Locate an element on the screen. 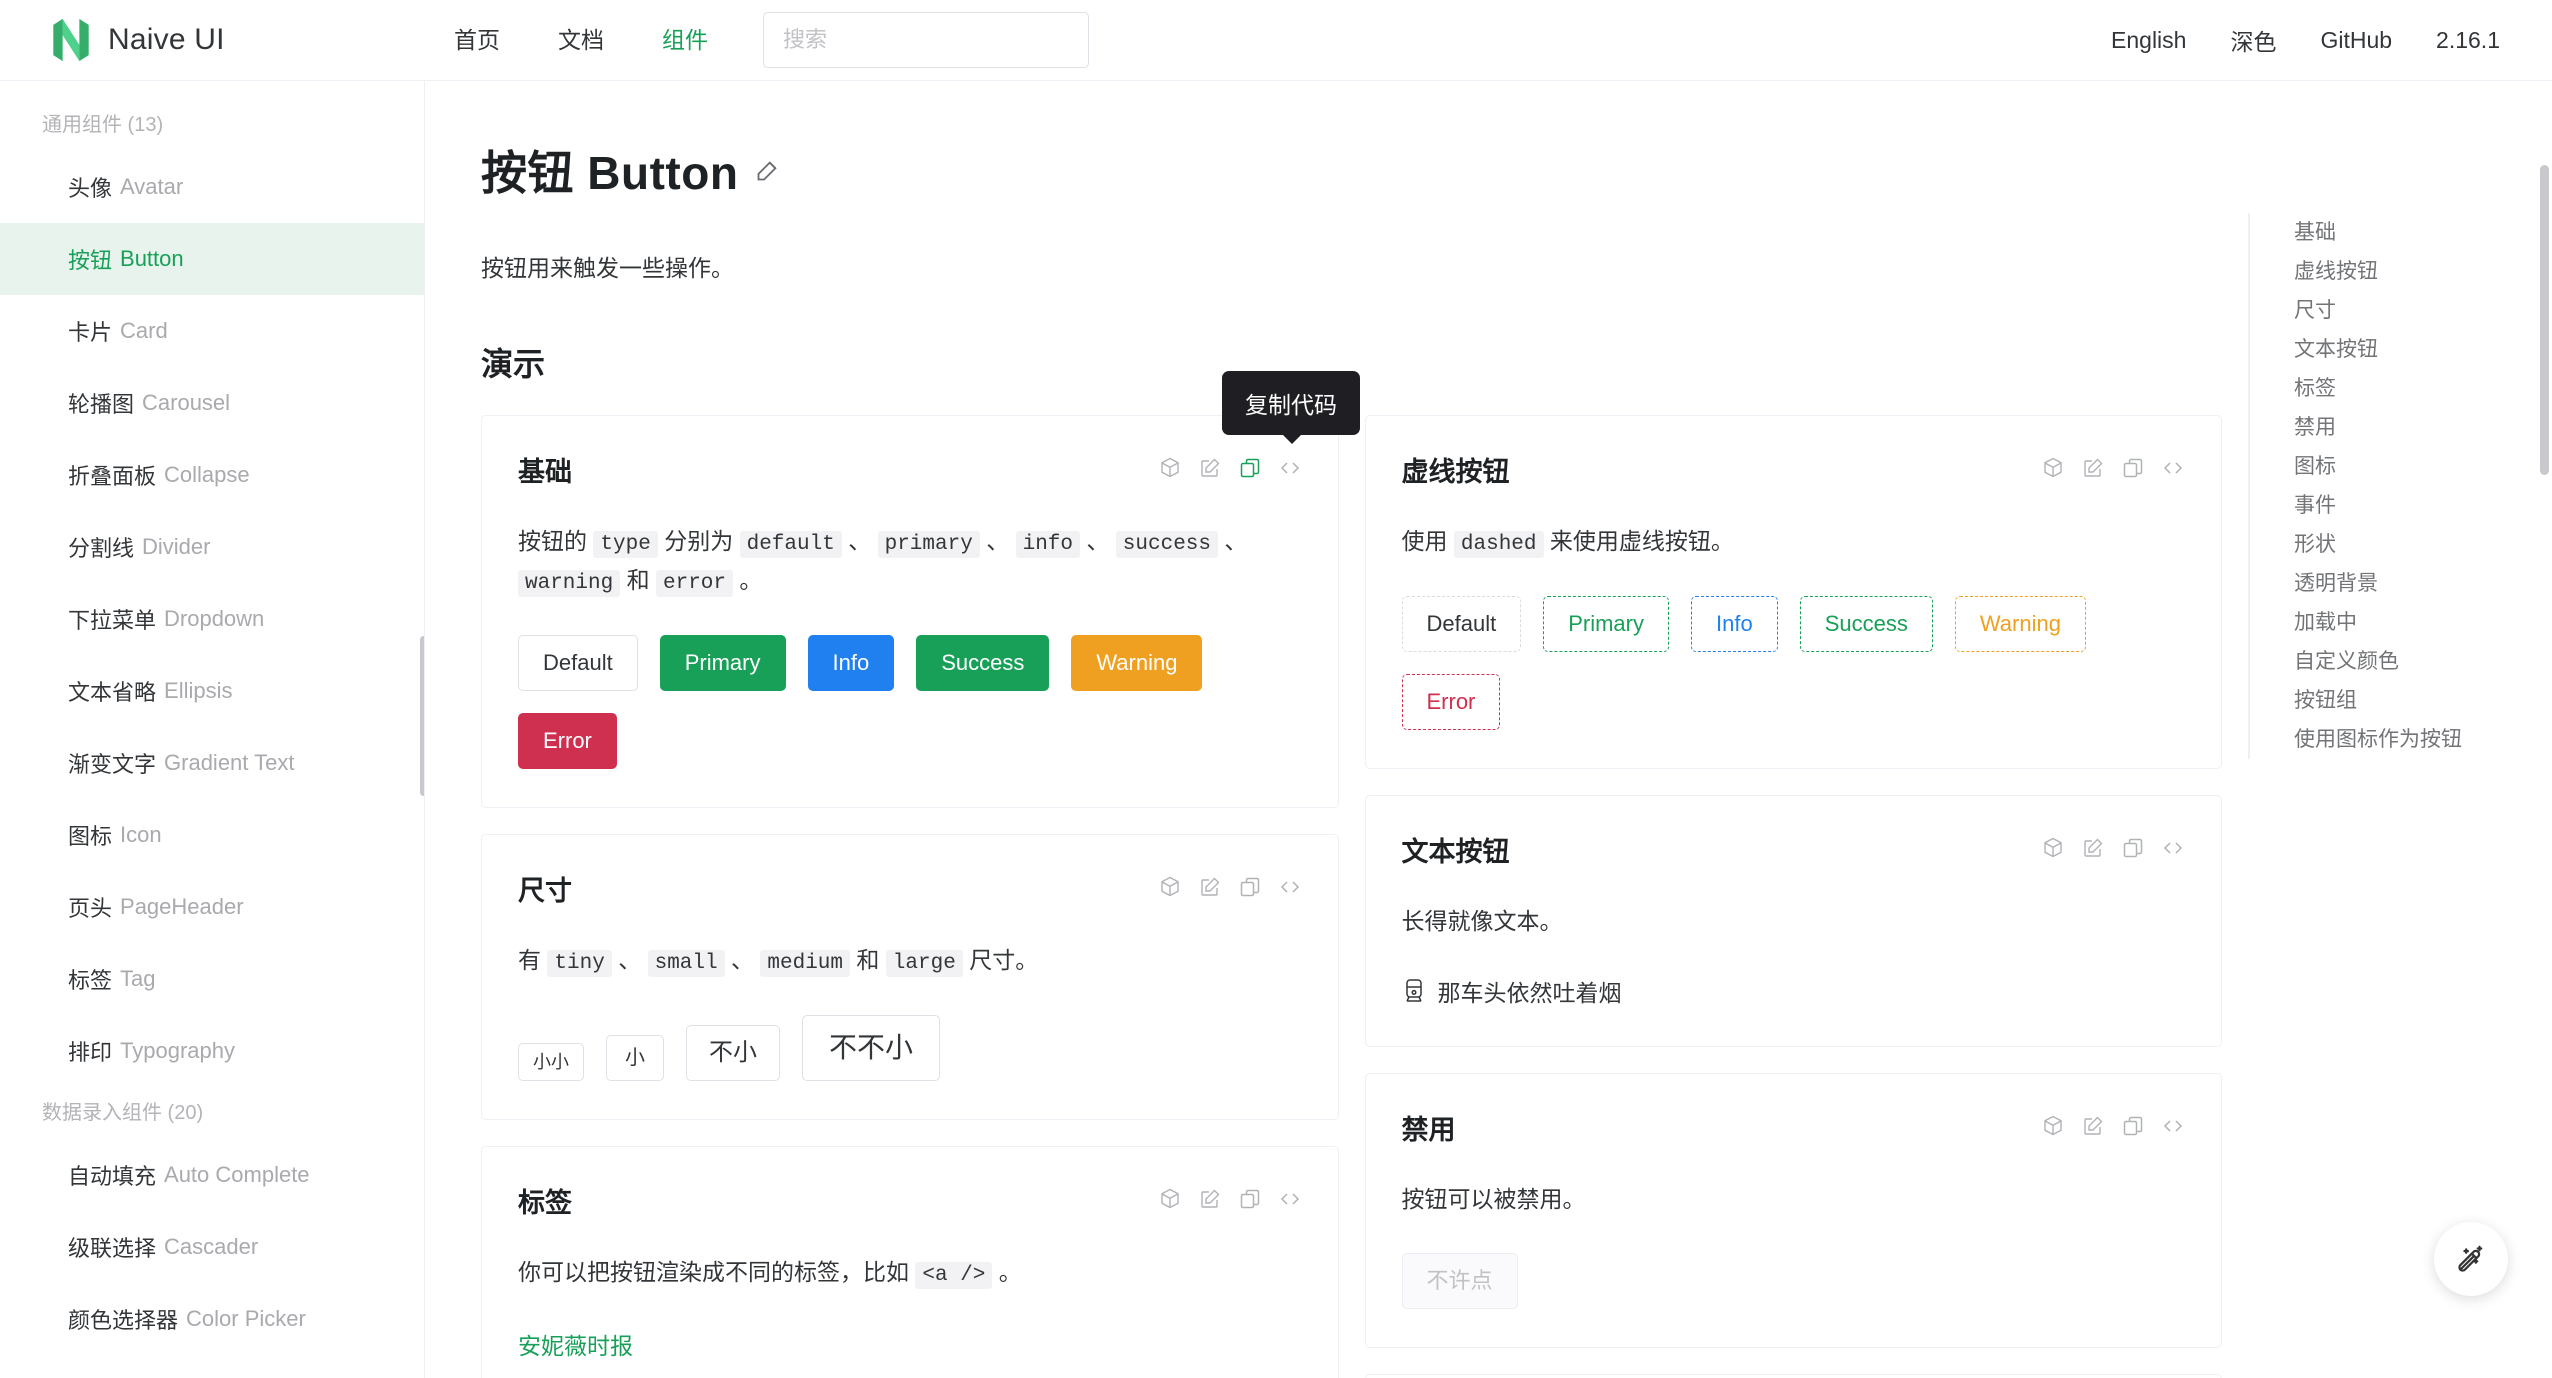 Image resolution: width=2552 pixels, height=1378 pixels. sidebar-group-title-data-entry: 数据录入组件 (20) is located at coordinates (123, 1113).